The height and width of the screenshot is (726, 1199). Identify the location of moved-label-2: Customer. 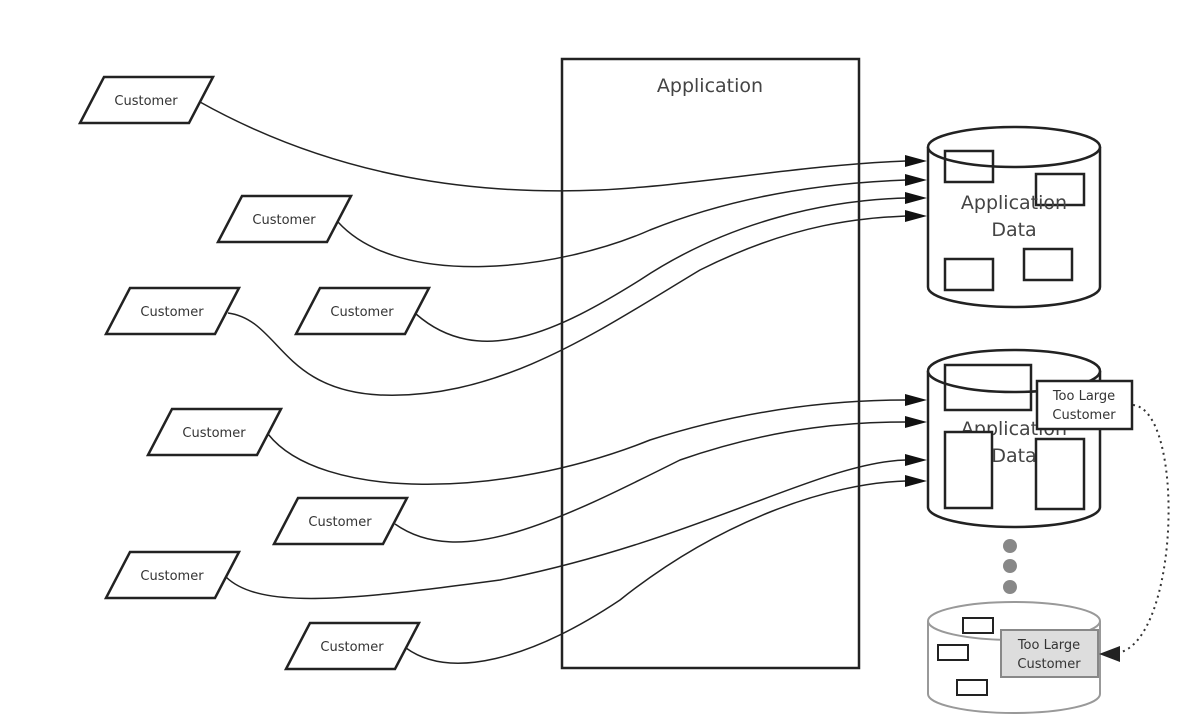
(1049, 664).